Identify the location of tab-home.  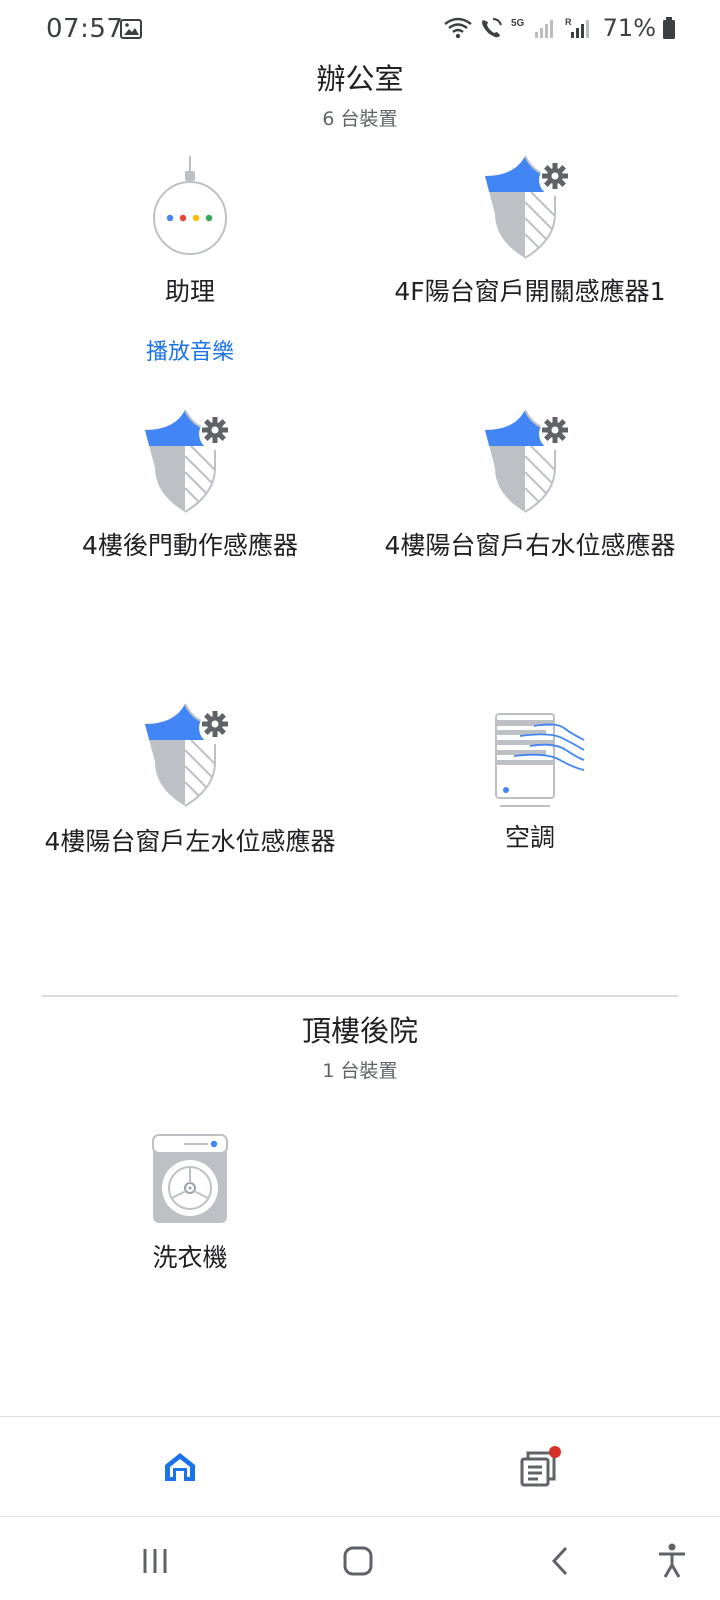
(180, 1467).